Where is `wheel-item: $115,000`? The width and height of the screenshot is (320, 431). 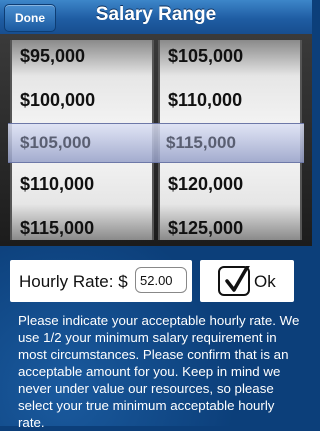 wheel-item: $115,000 is located at coordinates (57, 228).